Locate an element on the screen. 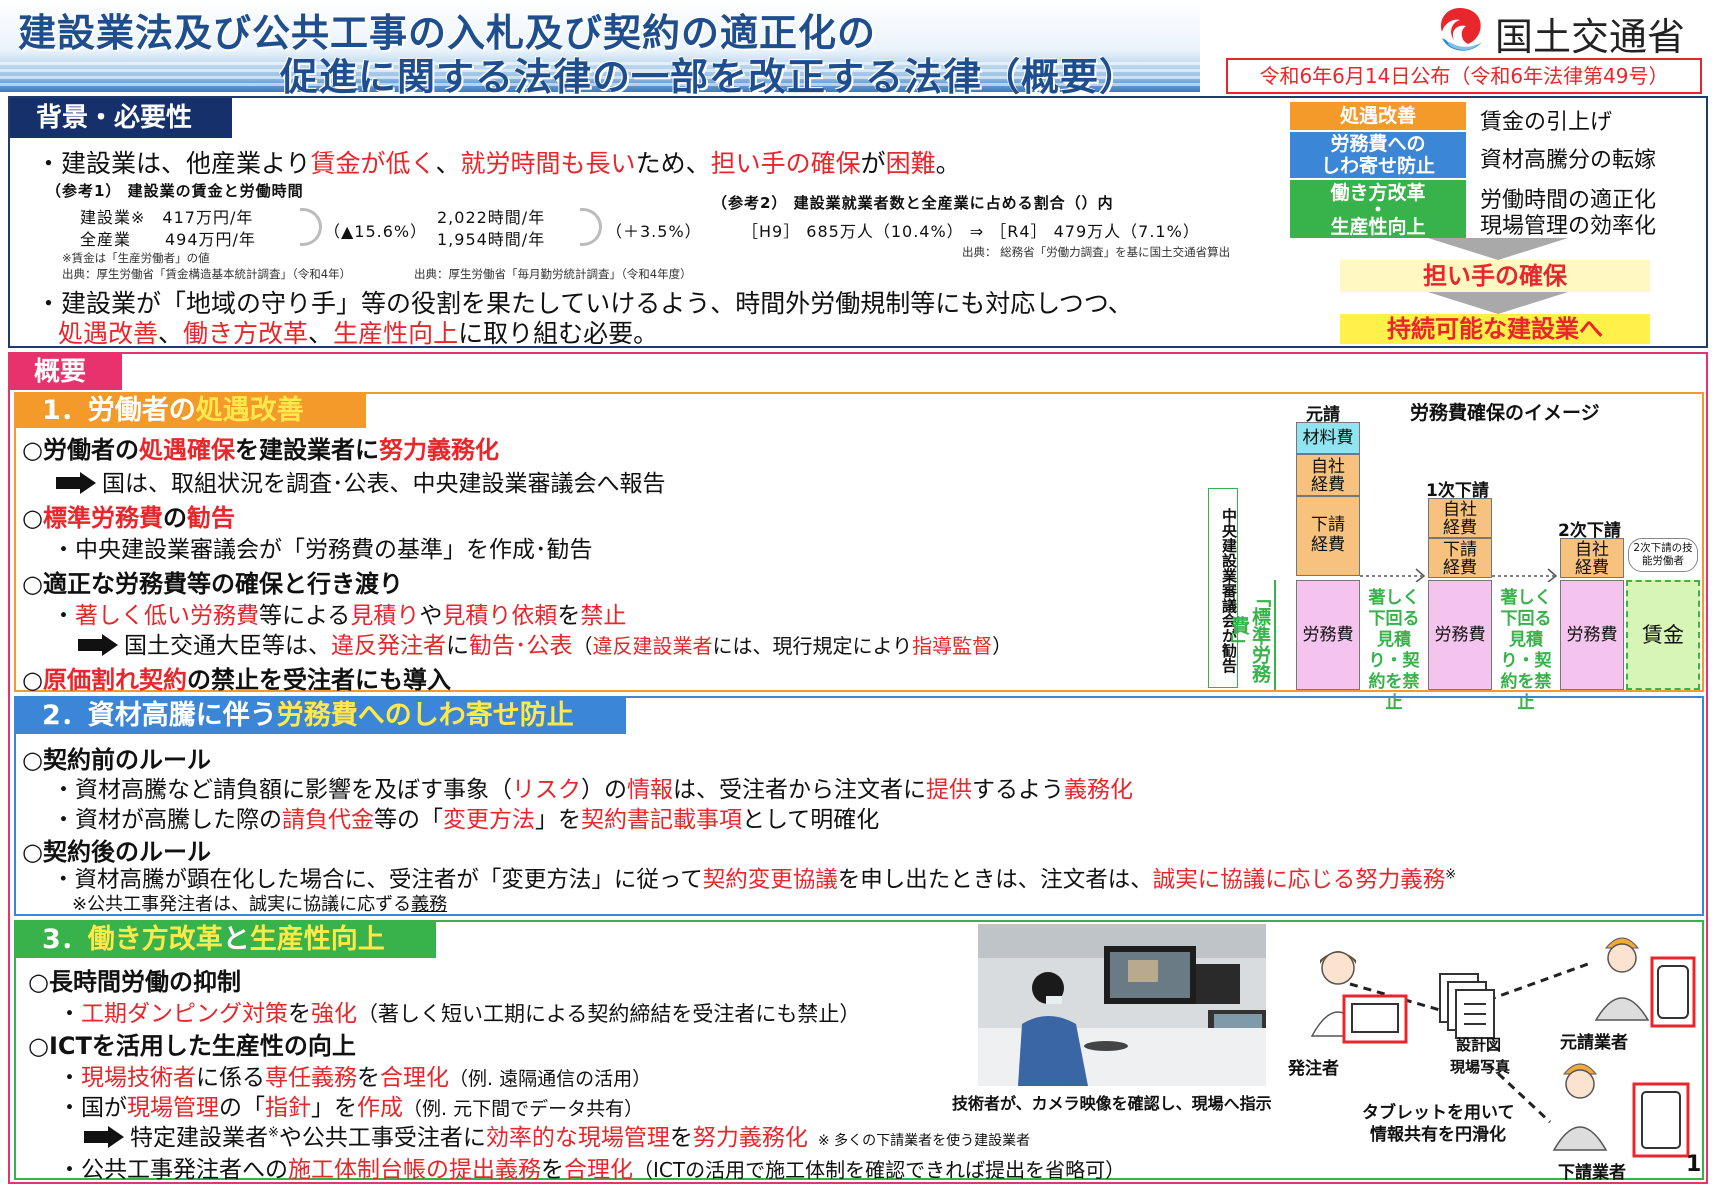 The image size is (1716, 1186). label-tablet-2: 情報共有を円滑化 is located at coordinates (1438, 1135).